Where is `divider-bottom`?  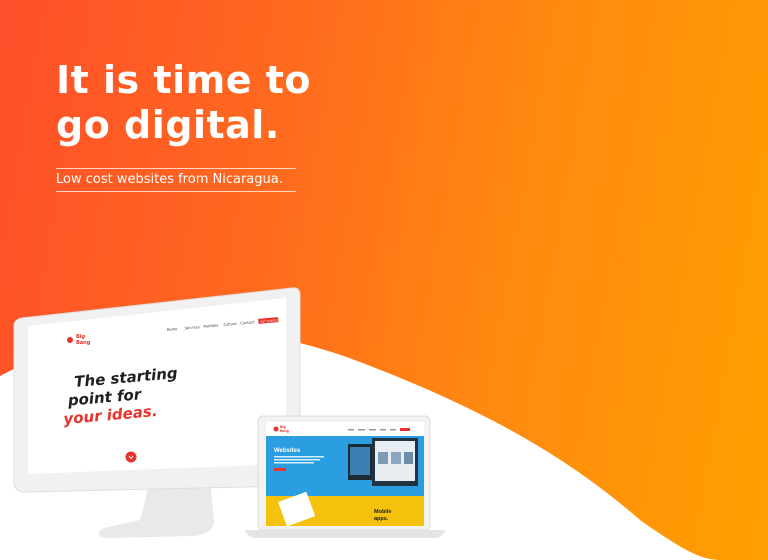 divider-bottom is located at coordinates (176, 191).